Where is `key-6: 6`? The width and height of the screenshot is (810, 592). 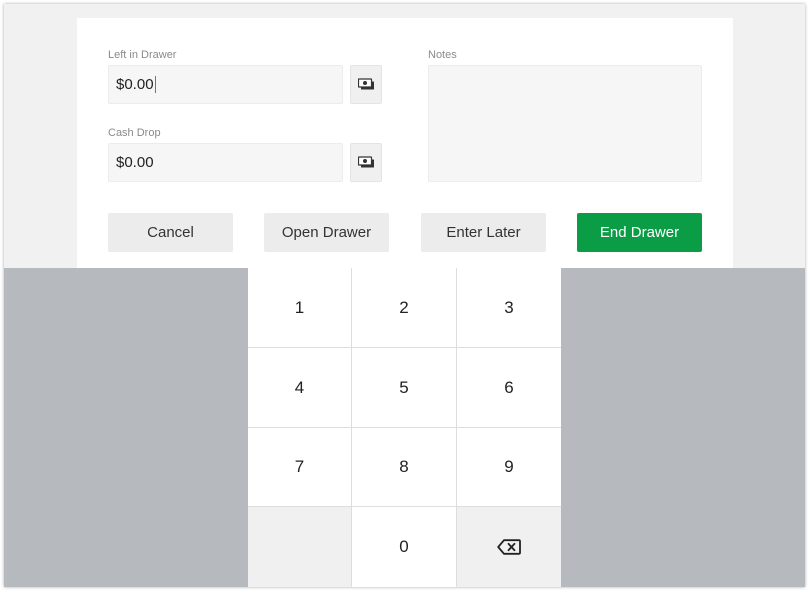
key-6: 6 is located at coordinates (509, 388).